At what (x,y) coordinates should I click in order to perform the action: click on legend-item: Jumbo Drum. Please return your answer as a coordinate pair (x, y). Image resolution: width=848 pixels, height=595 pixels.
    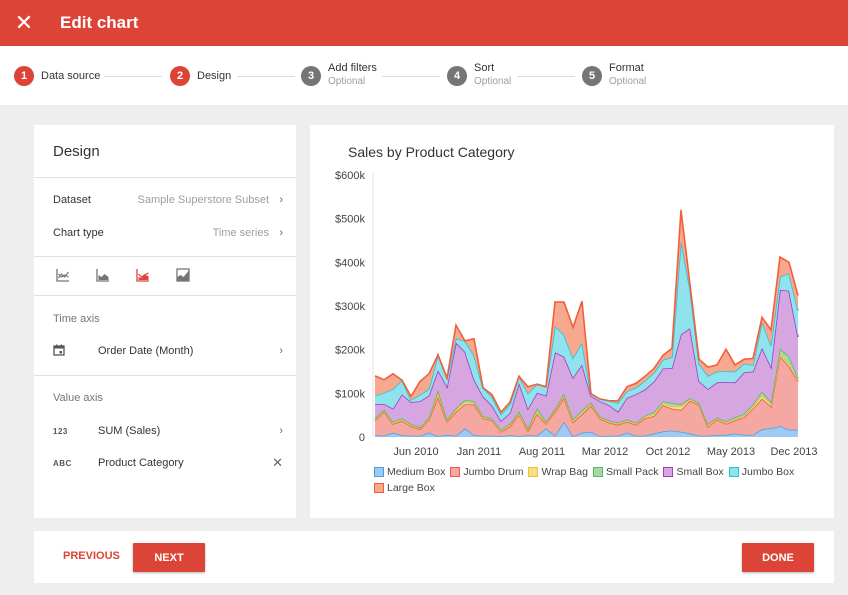
    Looking at the image, I should click on (486, 472).